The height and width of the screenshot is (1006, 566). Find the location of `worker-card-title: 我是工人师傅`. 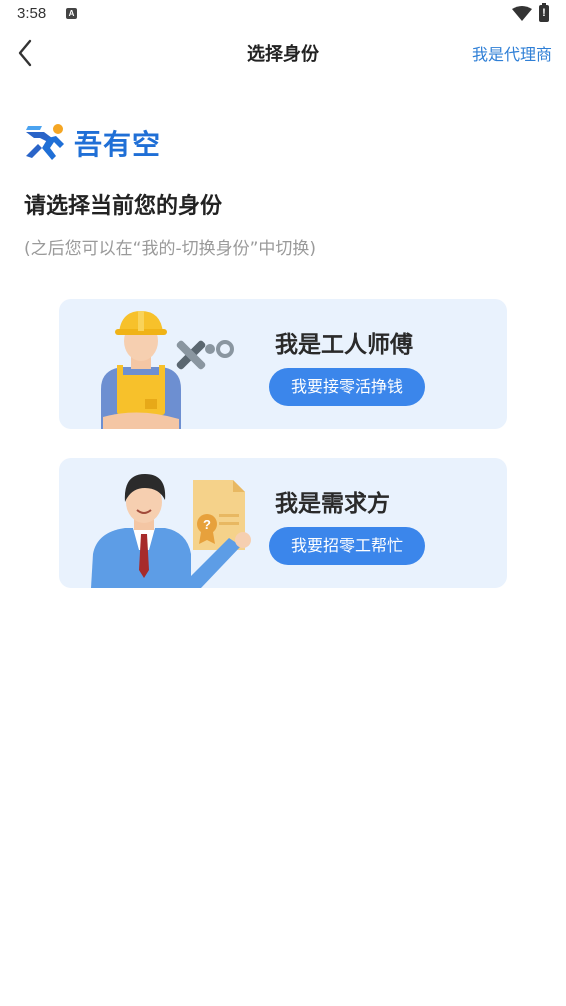

worker-card-title: 我是工人师傅 is located at coordinates (344, 345).